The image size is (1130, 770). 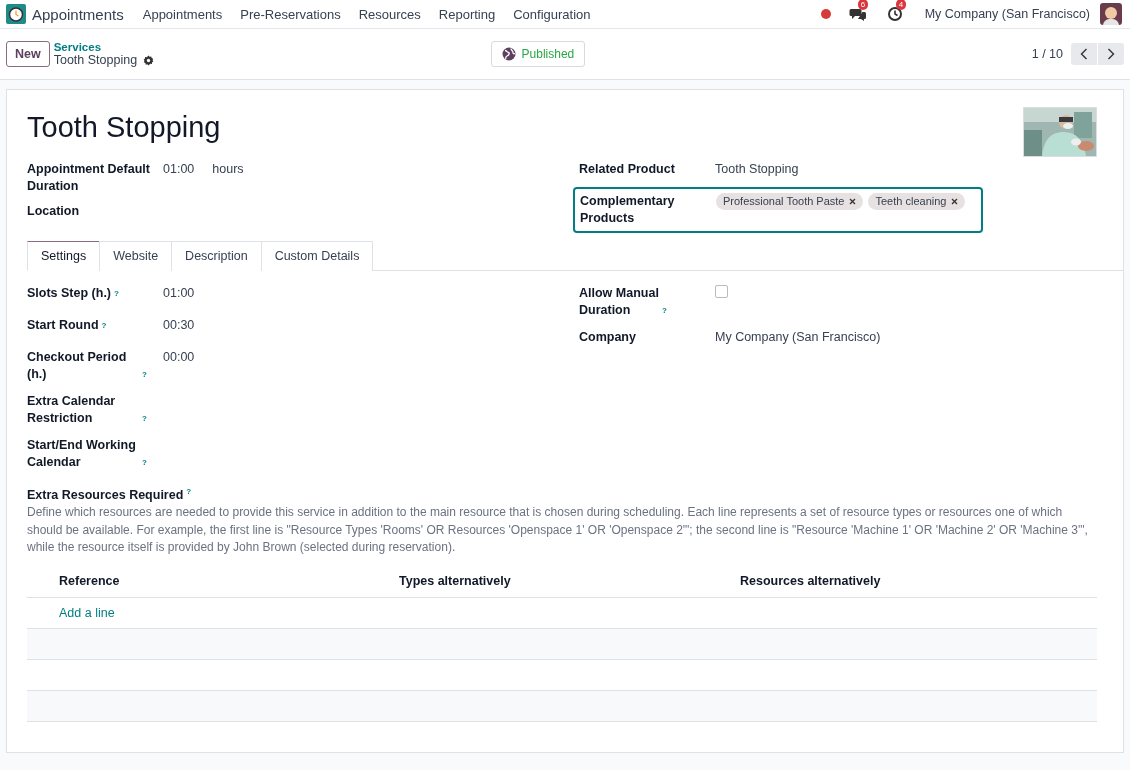 I want to click on company-value: My Company (San Francisco), so click(x=798, y=337).